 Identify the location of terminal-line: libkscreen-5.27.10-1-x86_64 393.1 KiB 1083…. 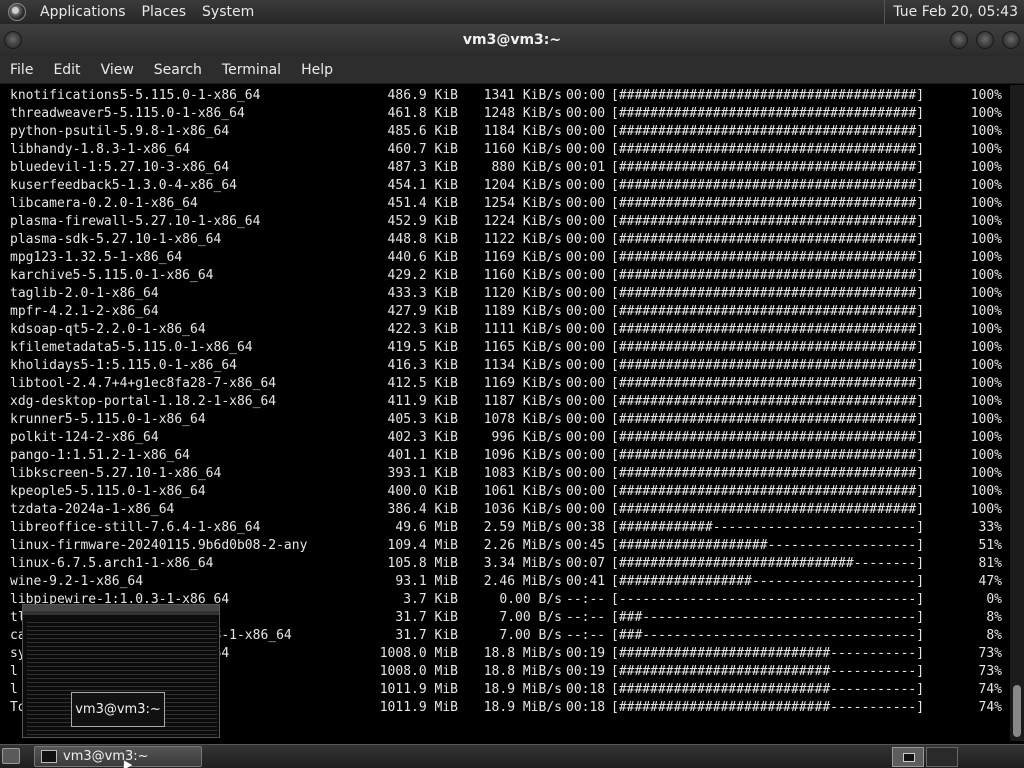
(505, 474).